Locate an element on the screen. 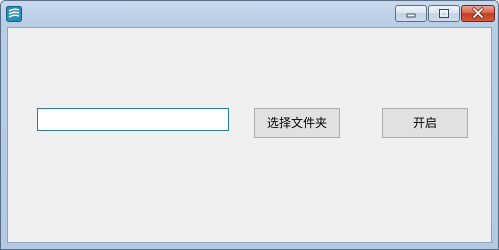 This screenshot has height=250, width=499. minimize-button is located at coordinates (411, 13).